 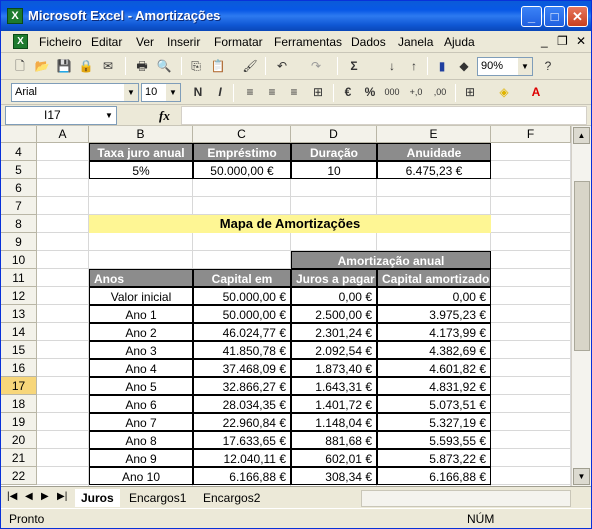 What do you see at coordinates (29, 496) in the screenshot?
I see `prev-sheet-icon: ◀` at bounding box center [29, 496].